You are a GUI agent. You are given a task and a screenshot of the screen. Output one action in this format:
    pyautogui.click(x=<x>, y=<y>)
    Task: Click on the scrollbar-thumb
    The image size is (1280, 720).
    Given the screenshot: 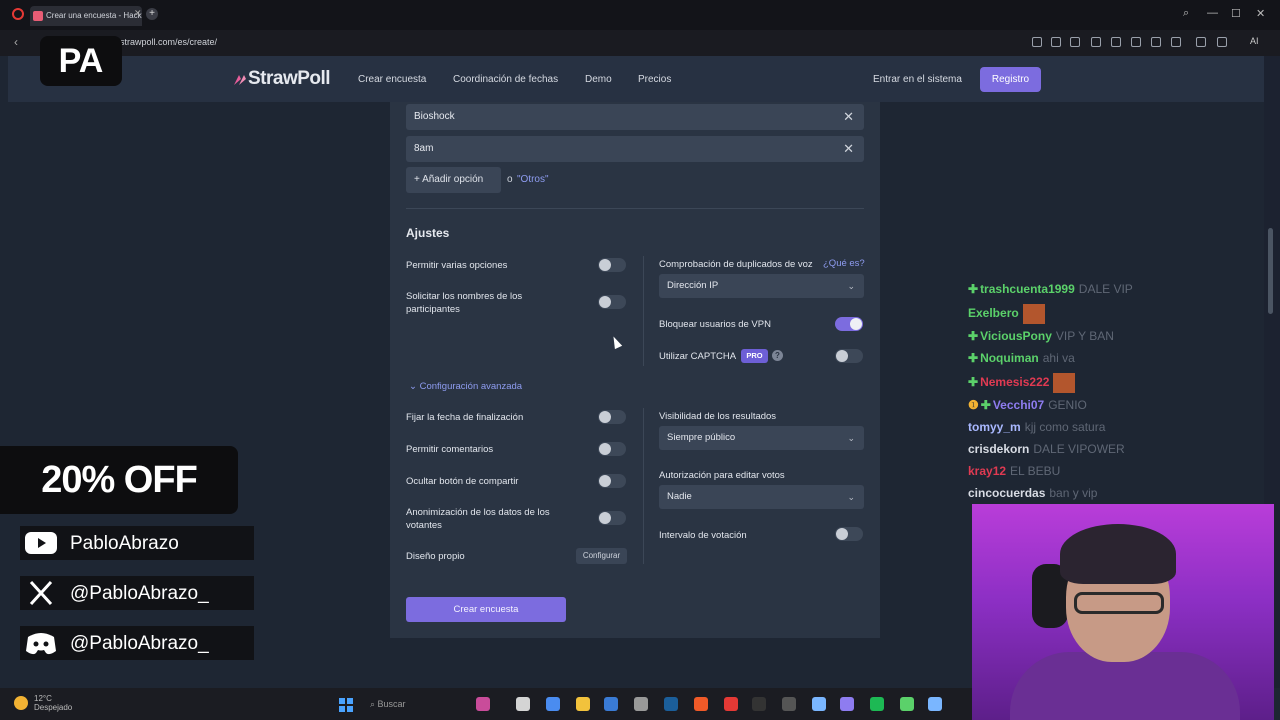 What is the action you would take?
    pyautogui.click(x=1270, y=271)
    